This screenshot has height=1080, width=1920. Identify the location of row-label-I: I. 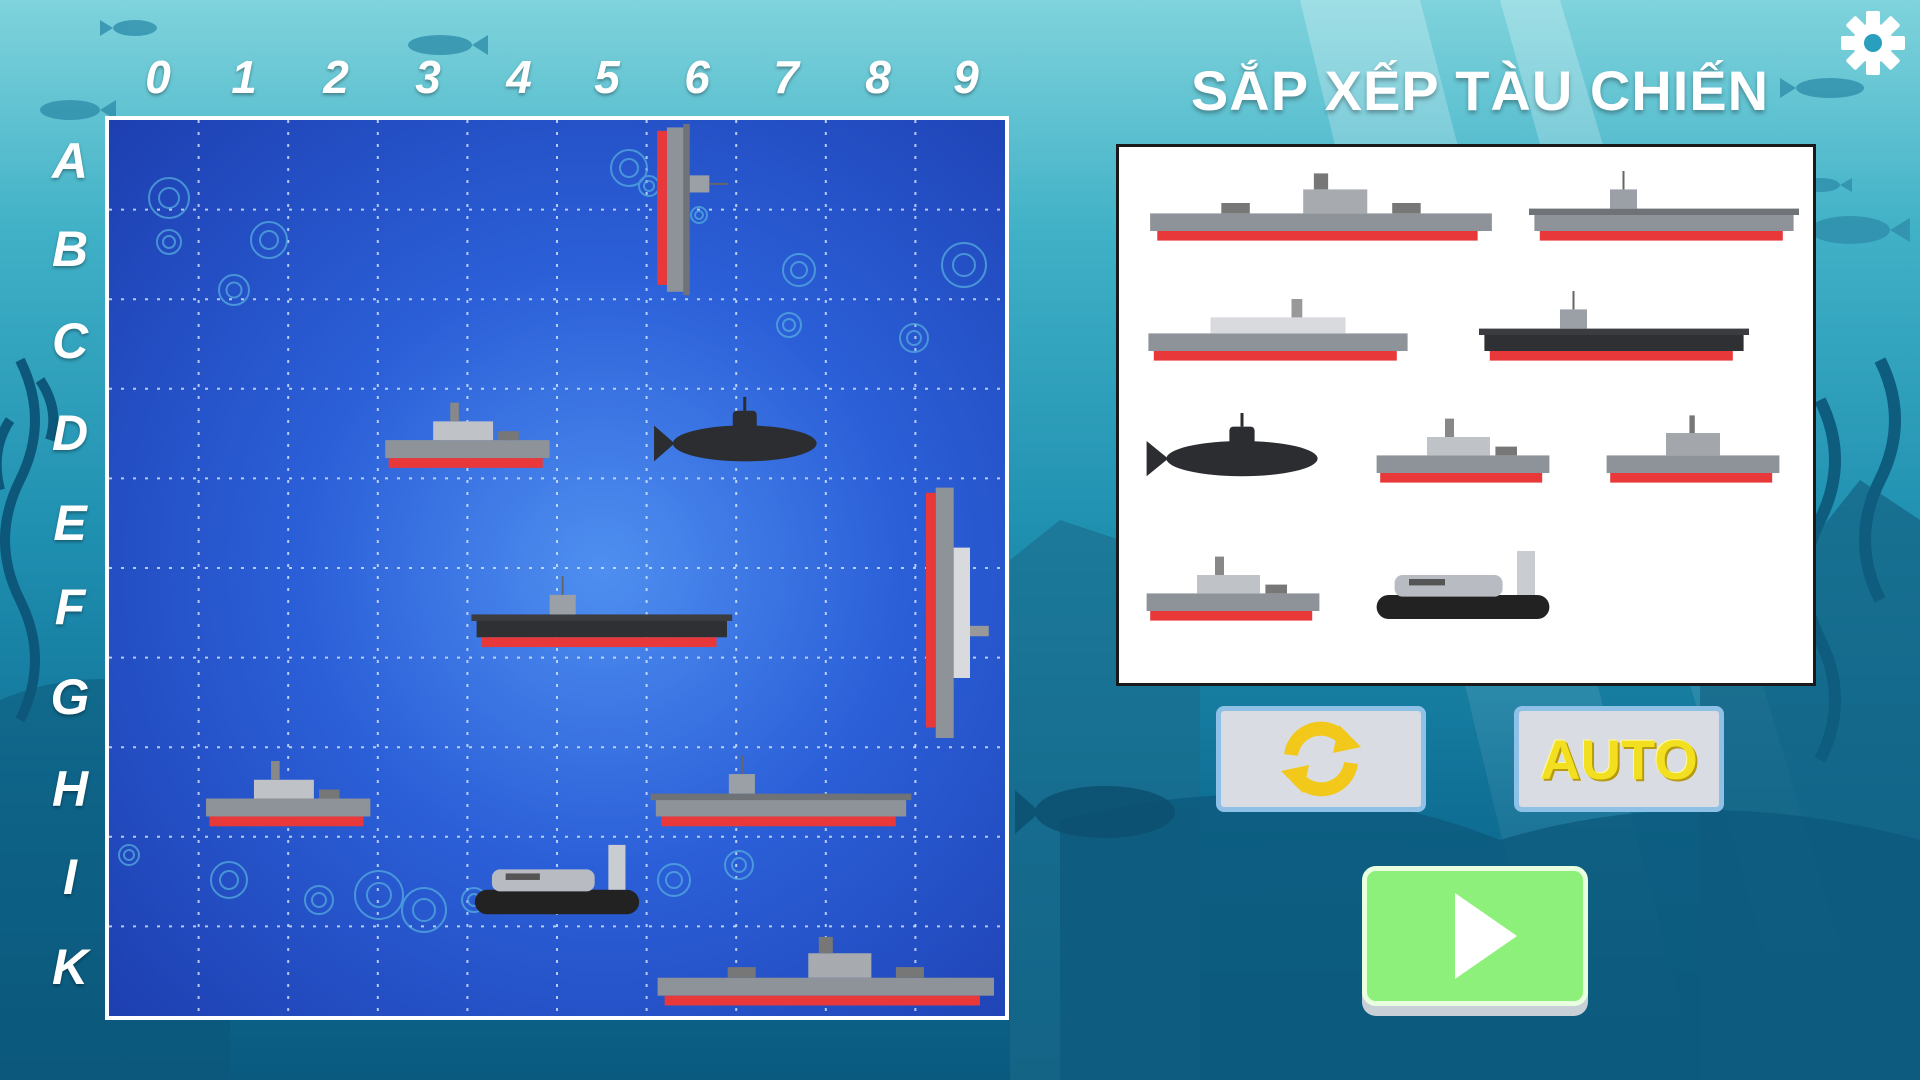
(70, 877).